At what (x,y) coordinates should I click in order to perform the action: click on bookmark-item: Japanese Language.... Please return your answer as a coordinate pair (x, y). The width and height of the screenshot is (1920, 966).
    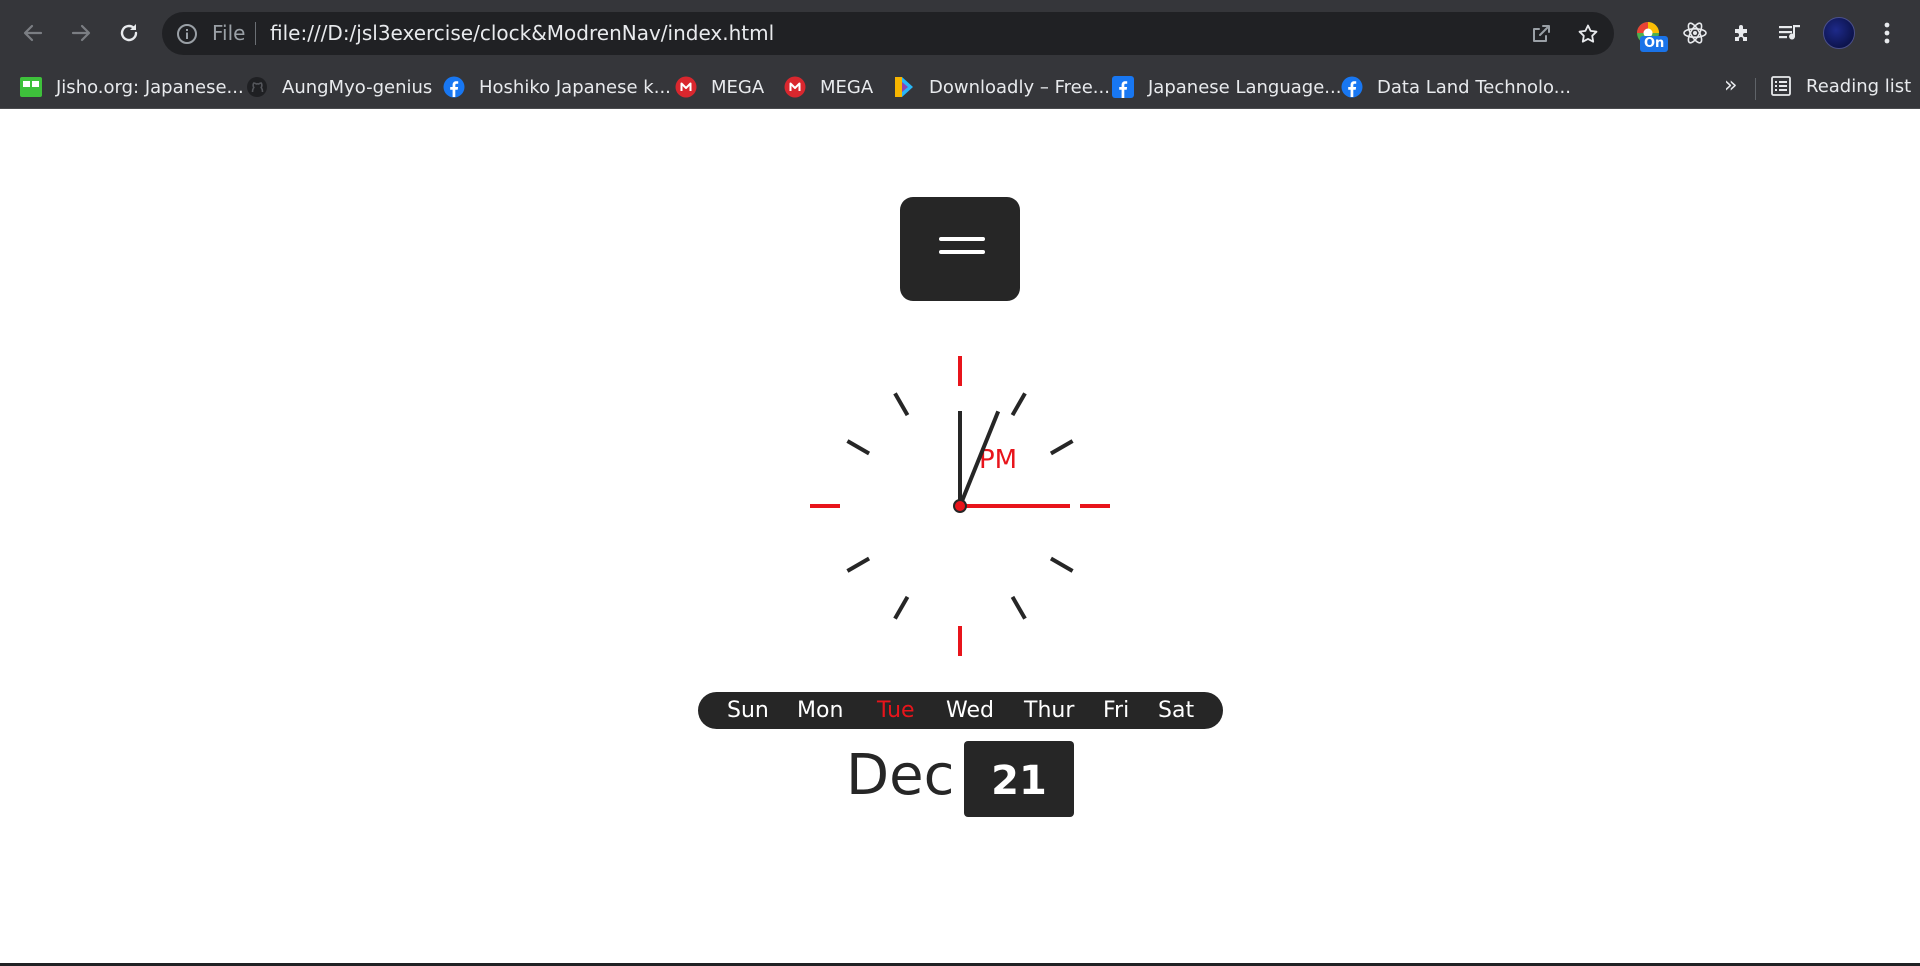
    Looking at the image, I should click on (1226, 87).